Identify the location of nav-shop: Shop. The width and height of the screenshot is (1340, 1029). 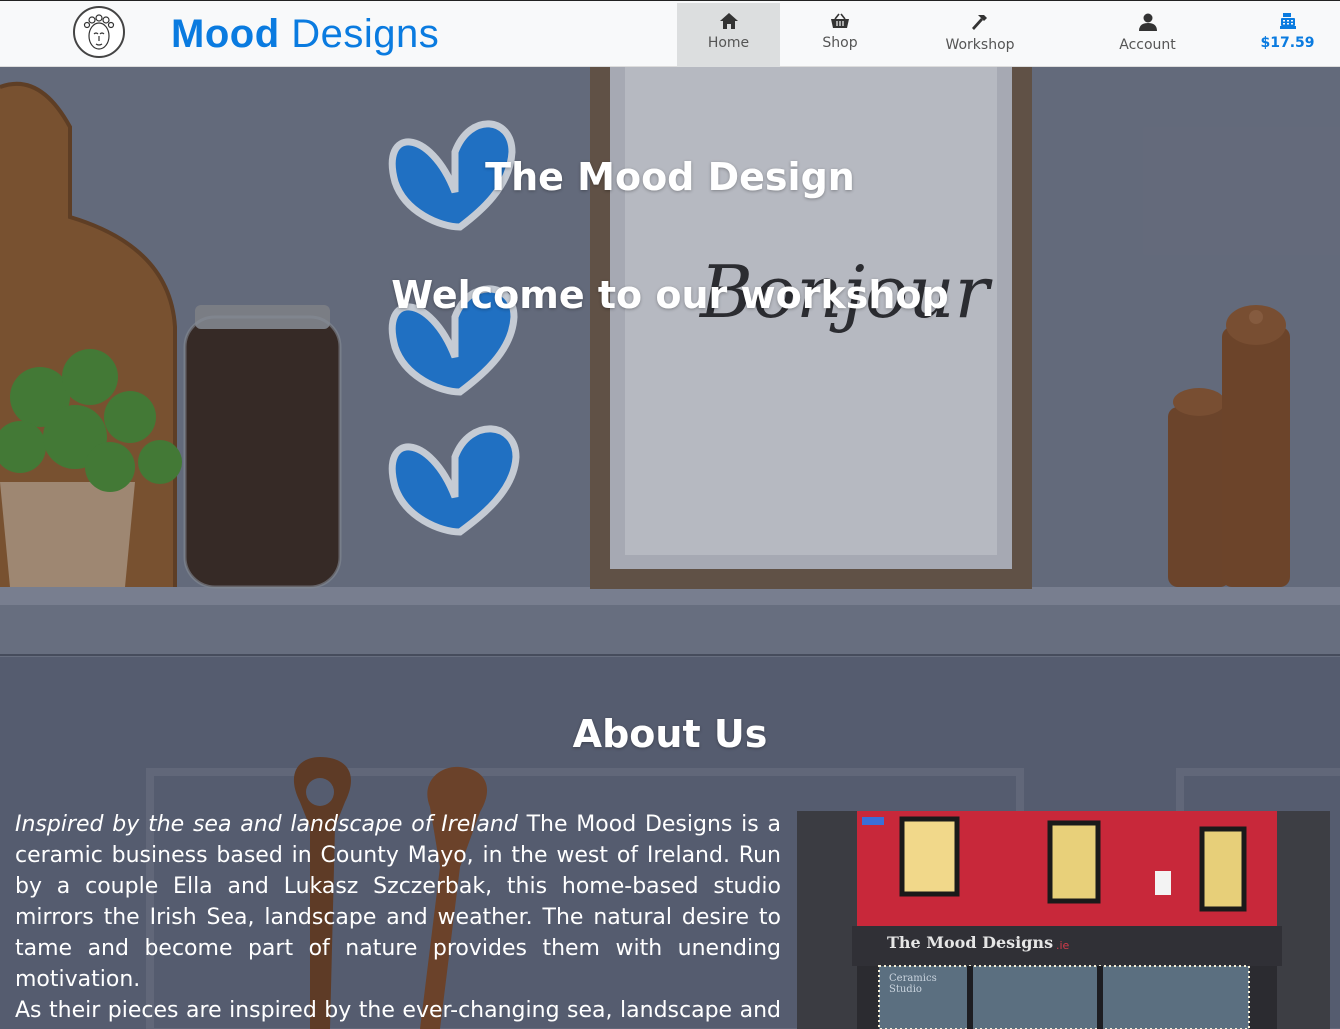
(840, 35).